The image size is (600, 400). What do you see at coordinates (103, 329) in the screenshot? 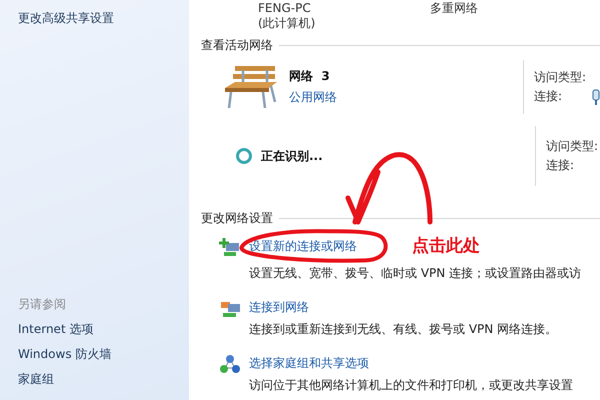
I see `sidebar-link: Internet 选项` at bounding box center [103, 329].